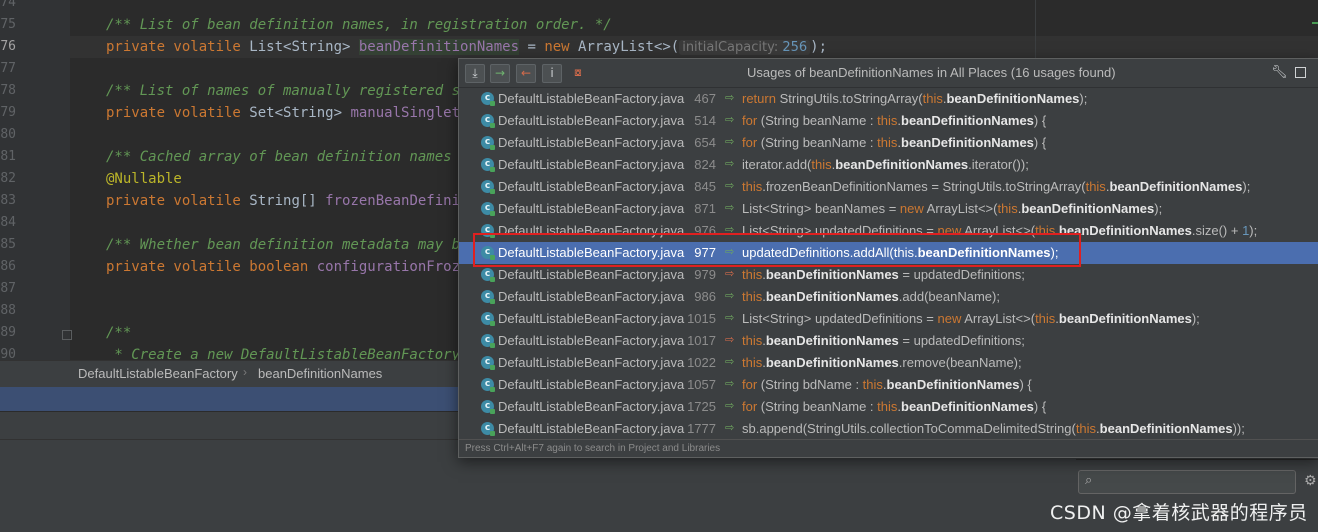 Image resolution: width=1318 pixels, height=532 pixels. What do you see at coordinates (287, 201) in the screenshot?
I see `code-type: String[]` at bounding box center [287, 201].